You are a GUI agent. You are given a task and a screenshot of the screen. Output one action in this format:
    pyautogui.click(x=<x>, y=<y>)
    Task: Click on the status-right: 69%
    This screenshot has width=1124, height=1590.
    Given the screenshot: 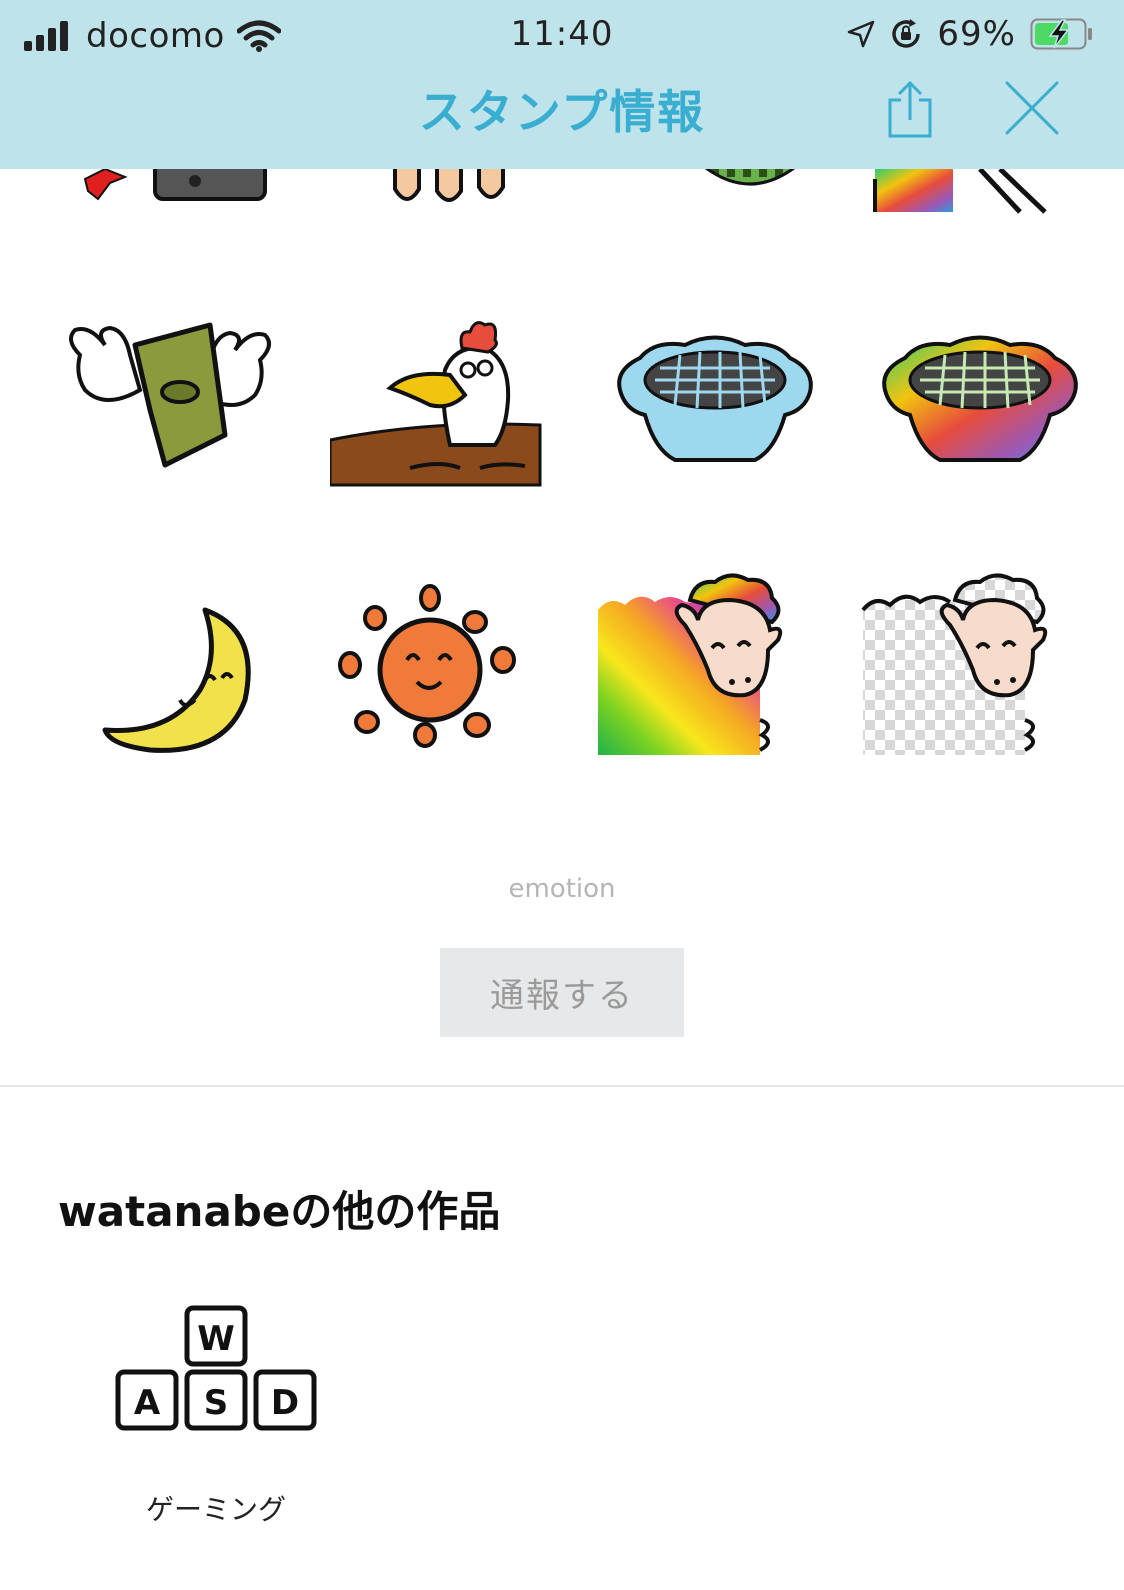 What is the action you would take?
    pyautogui.click(x=970, y=34)
    